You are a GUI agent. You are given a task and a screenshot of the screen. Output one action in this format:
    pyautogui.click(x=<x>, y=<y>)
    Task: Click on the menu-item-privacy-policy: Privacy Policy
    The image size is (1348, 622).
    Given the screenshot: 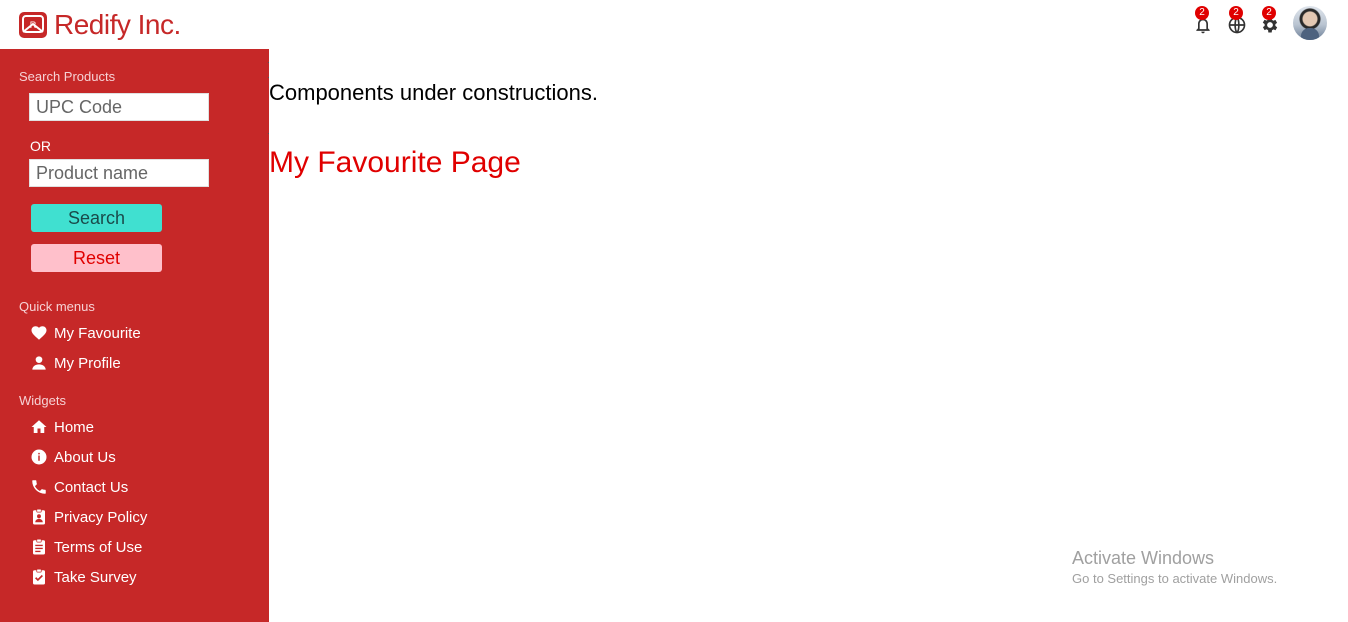 What is the action you would take?
    pyautogui.click(x=88, y=517)
    